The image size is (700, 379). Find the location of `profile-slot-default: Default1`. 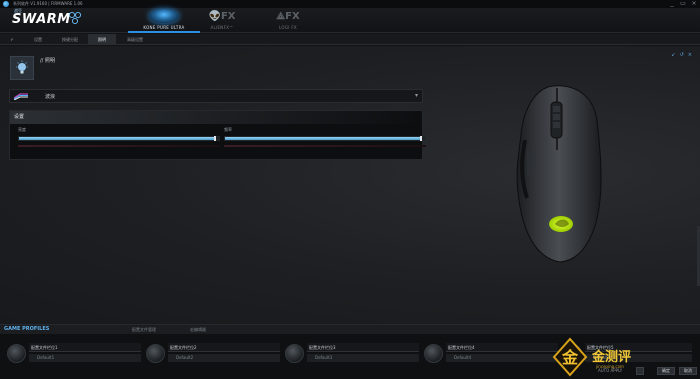

profile-slot-default: Default1 is located at coordinates (85, 358).